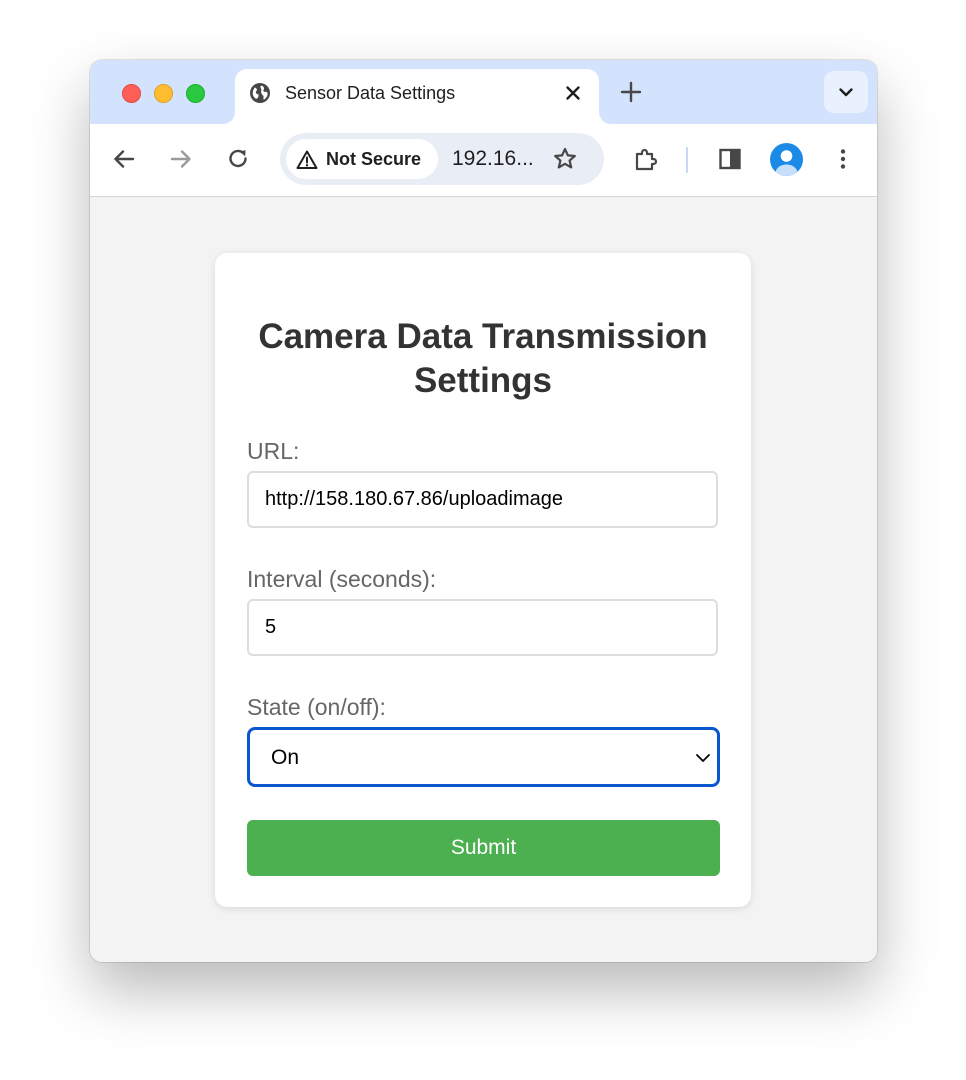  What do you see at coordinates (483, 358) in the screenshot?
I see `page-title: Camera Data Transmission Settings` at bounding box center [483, 358].